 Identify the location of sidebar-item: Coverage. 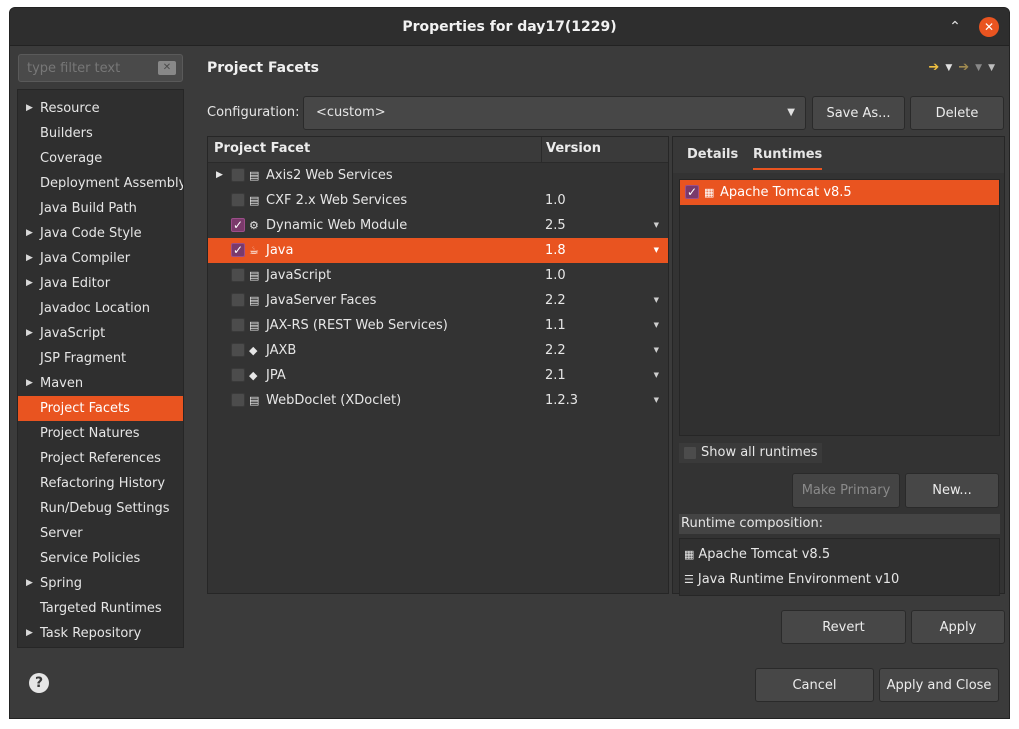
(100, 158).